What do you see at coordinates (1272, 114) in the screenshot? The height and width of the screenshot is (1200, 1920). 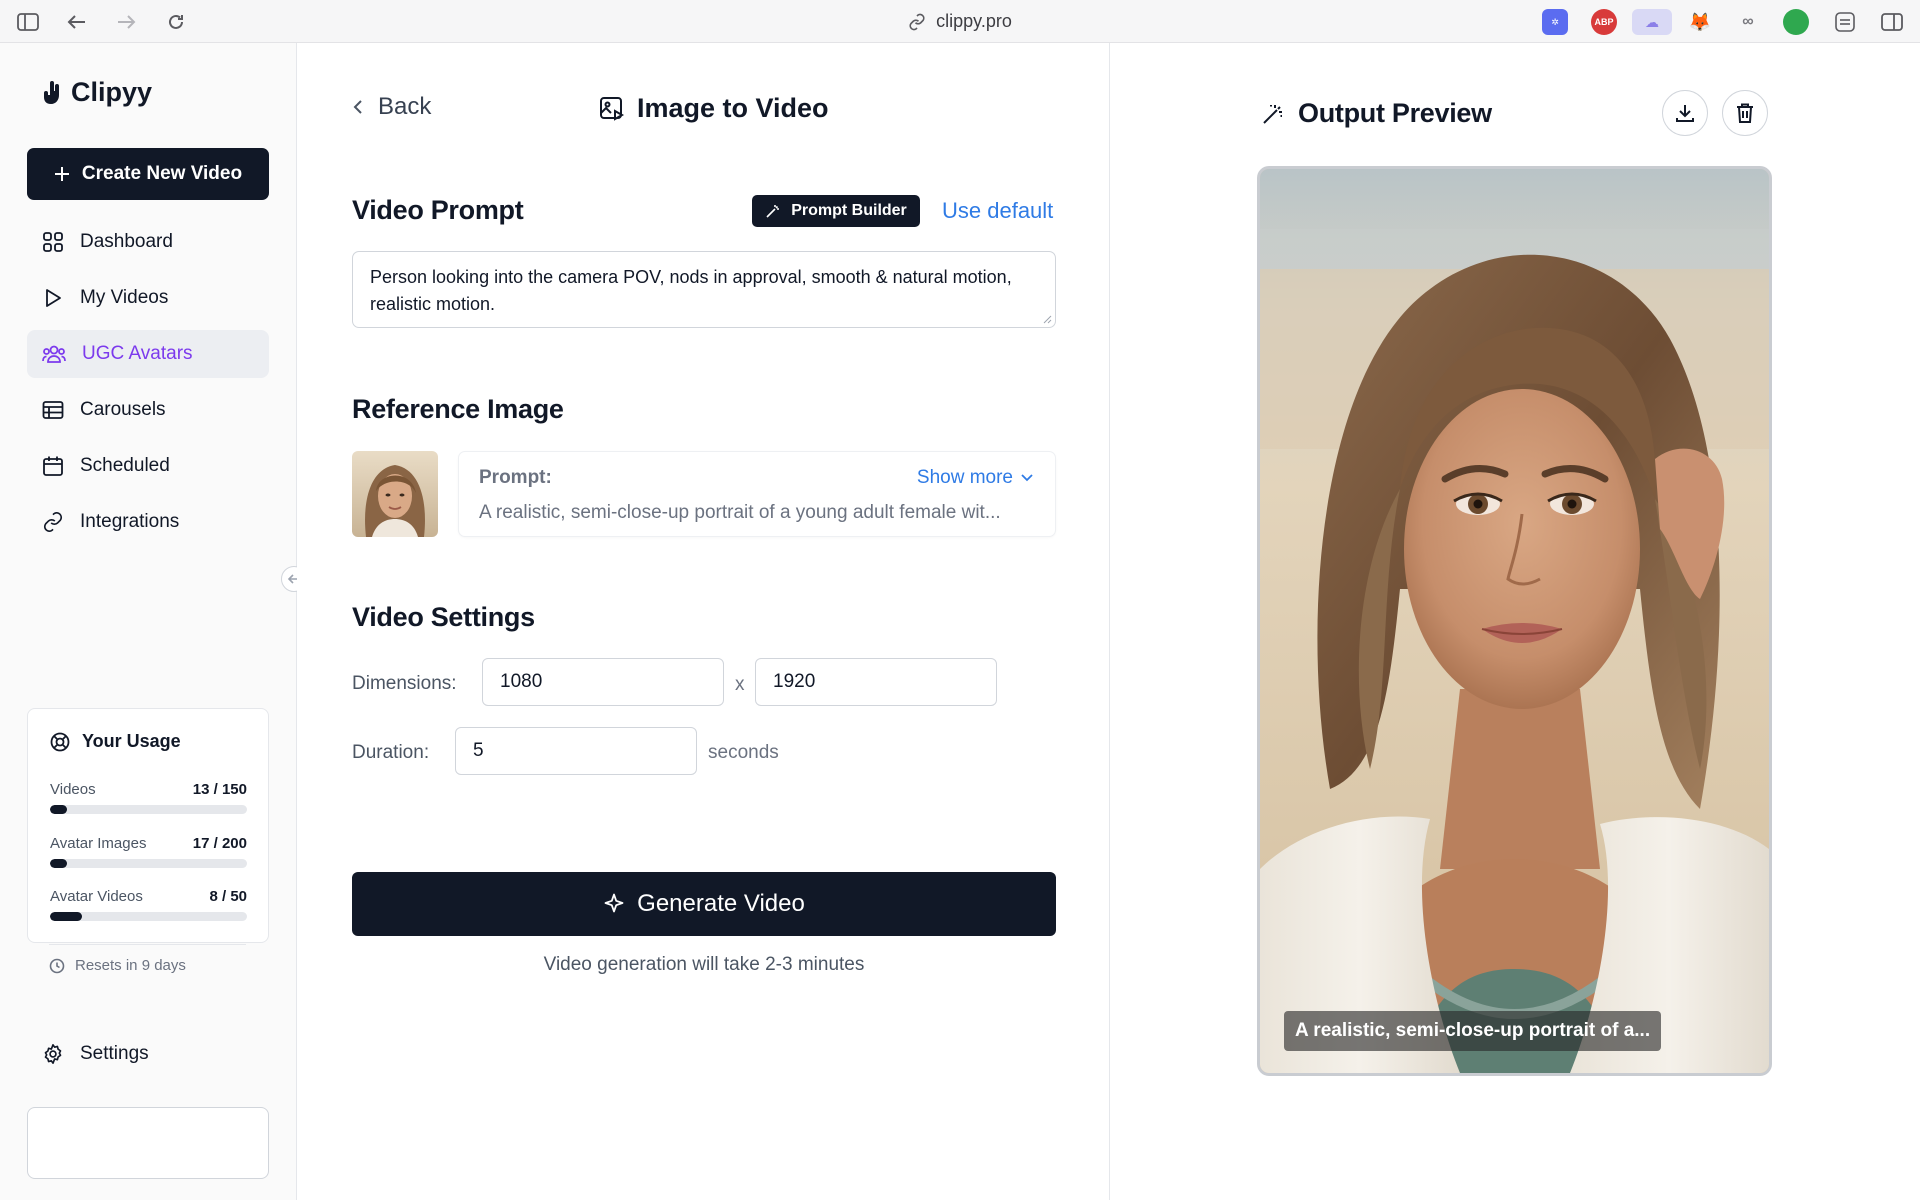 I see `magic-wand-icon` at bounding box center [1272, 114].